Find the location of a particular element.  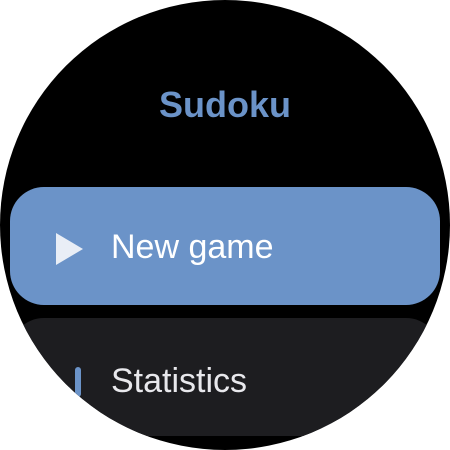

new-game-label: New game is located at coordinates (192, 247).